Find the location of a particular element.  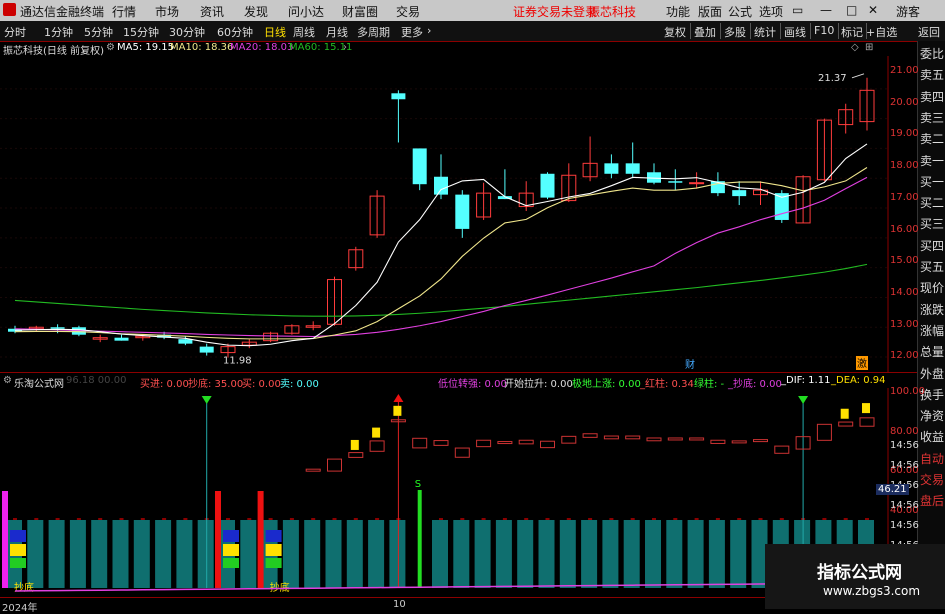

tab-daily: 日线 is located at coordinates (275, 32).